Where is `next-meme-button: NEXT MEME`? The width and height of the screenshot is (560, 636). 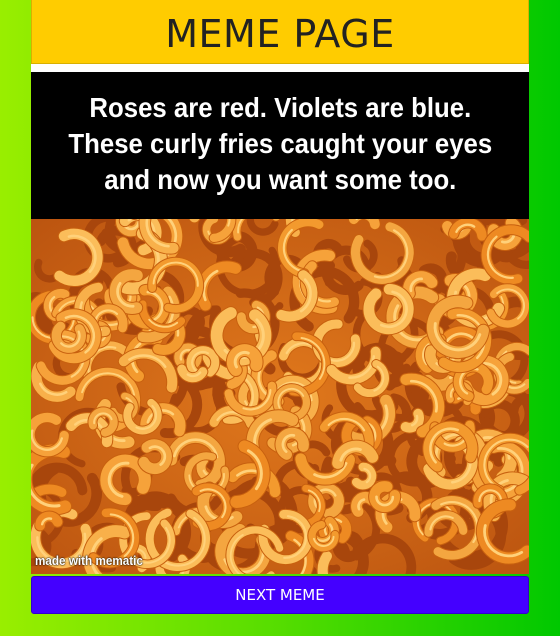 next-meme-button: NEXT MEME is located at coordinates (280, 595).